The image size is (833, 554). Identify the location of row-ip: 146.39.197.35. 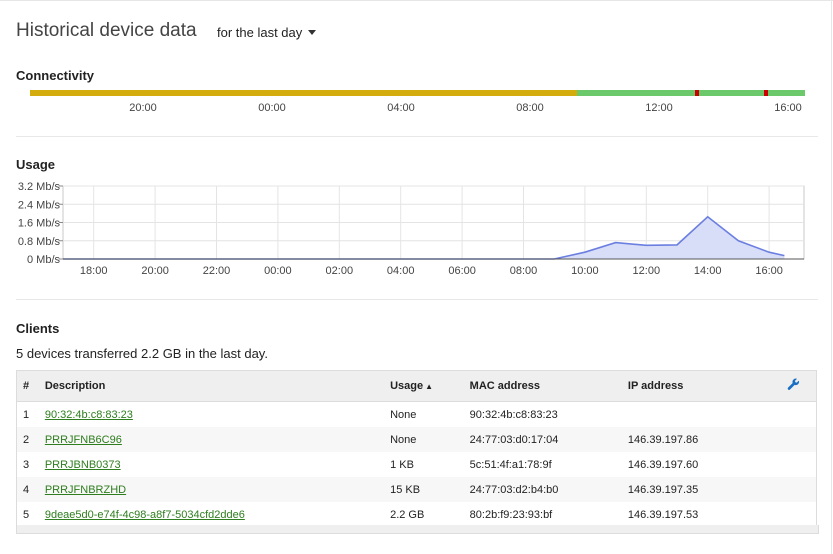
(663, 489).